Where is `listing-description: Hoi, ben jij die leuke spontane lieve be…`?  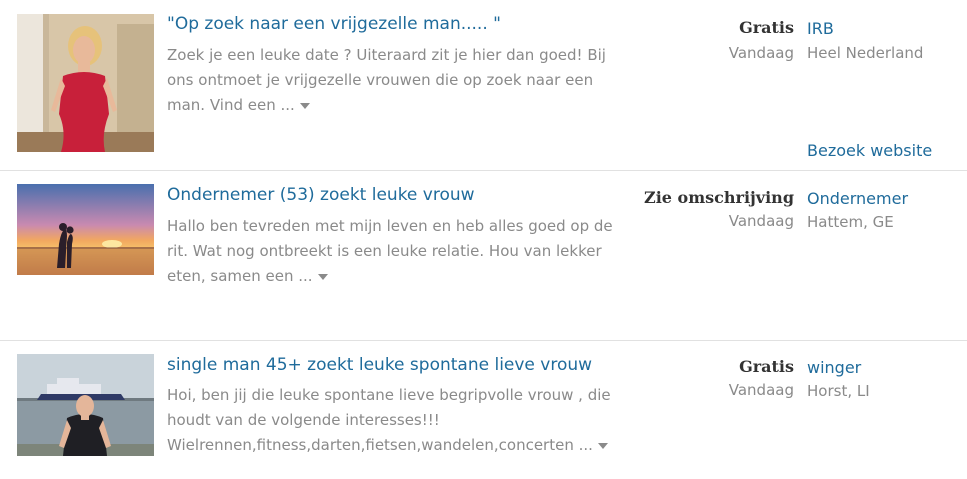
listing-description: Hoi, ben jij die leuke spontane lieve be… is located at coordinates (389, 420).